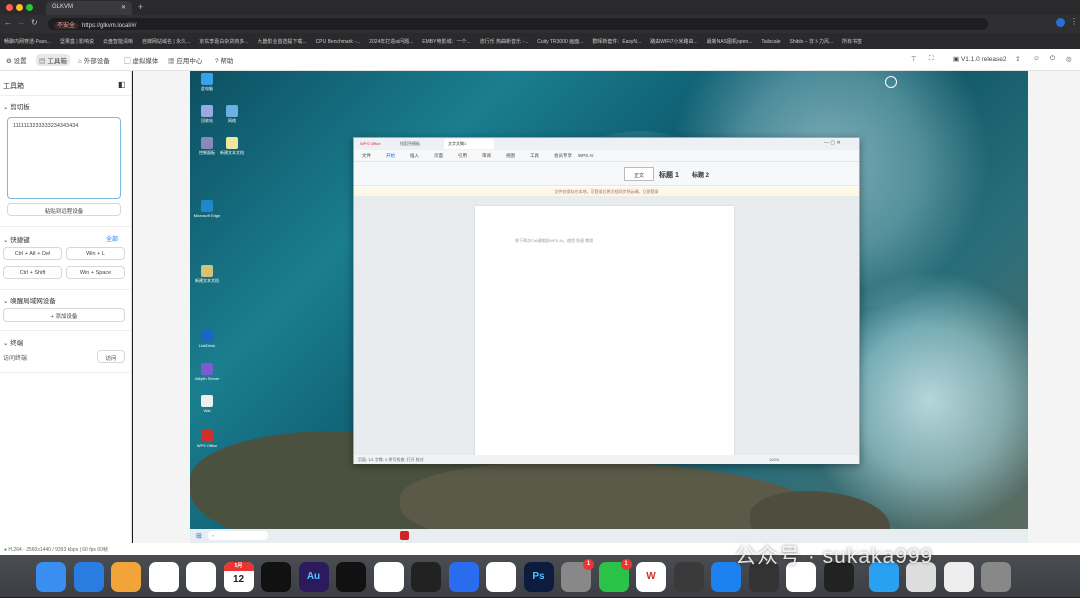 The image size is (1080, 598). What do you see at coordinates (126, 577) in the screenshot?
I see `launchpad-icon` at bounding box center [126, 577].